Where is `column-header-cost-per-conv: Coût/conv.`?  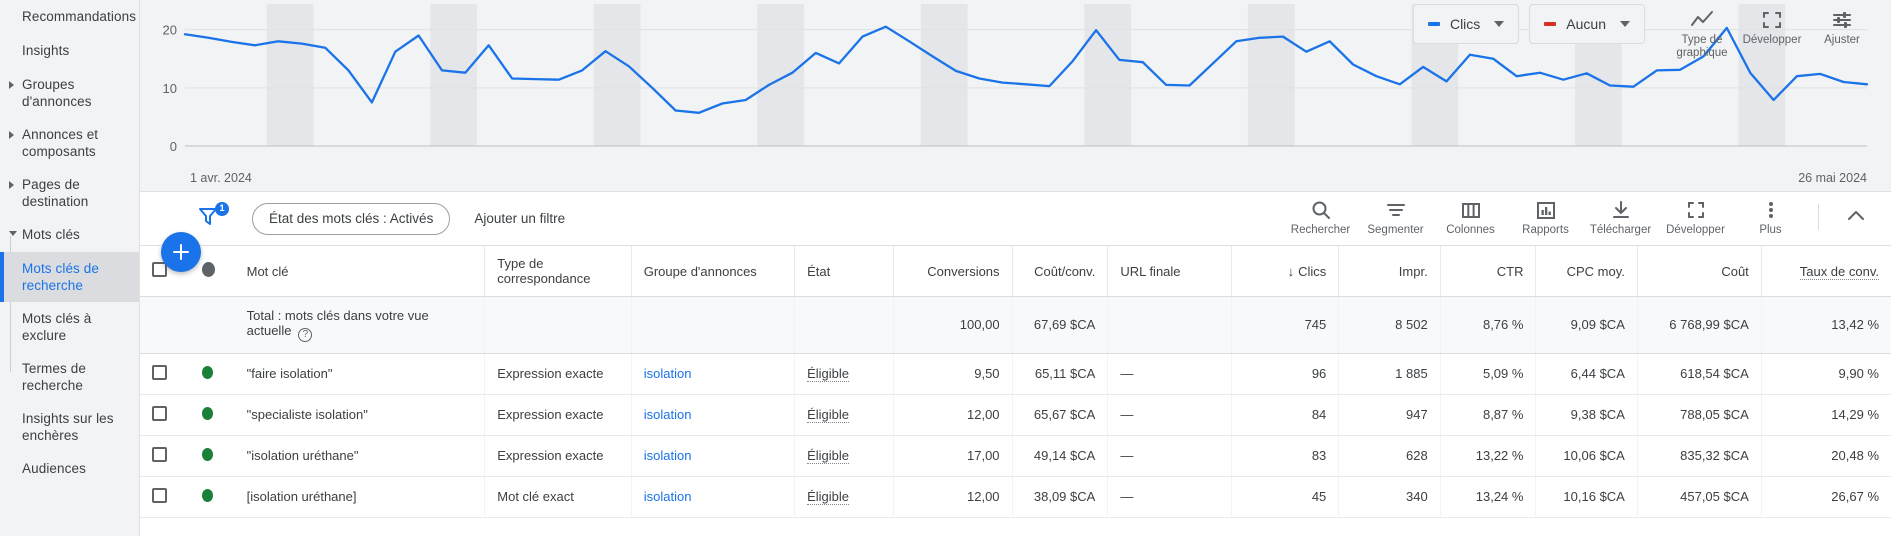 column-header-cost-per-conv: Coût/conv. is located at coordinates (1060, 271).